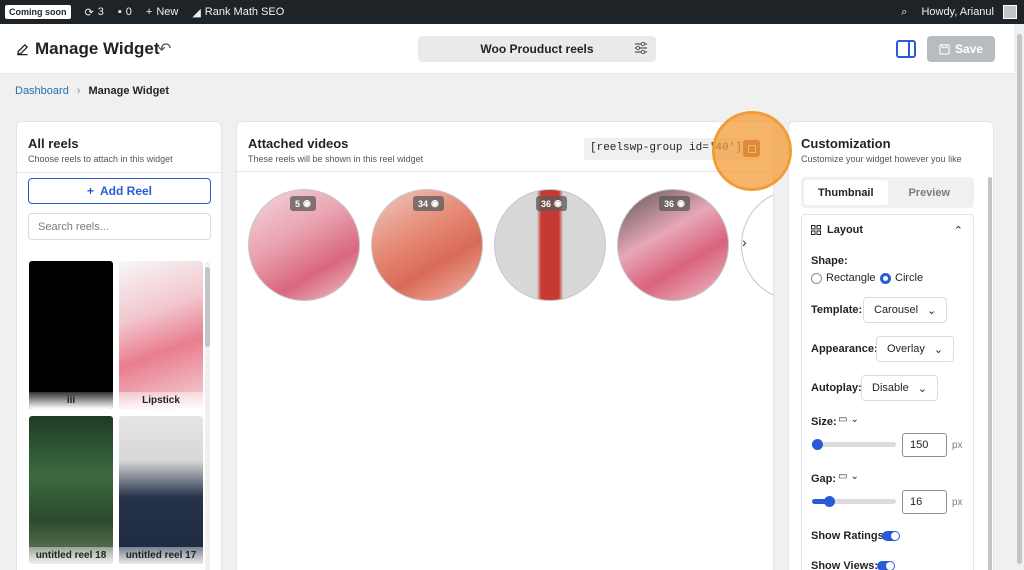 This screenshot has height=570, width=1024. What do you see at coordinates (905, 310) in the screenshot?
I see `template-select: Carousel ⌄` at bounding box center [905, 310].